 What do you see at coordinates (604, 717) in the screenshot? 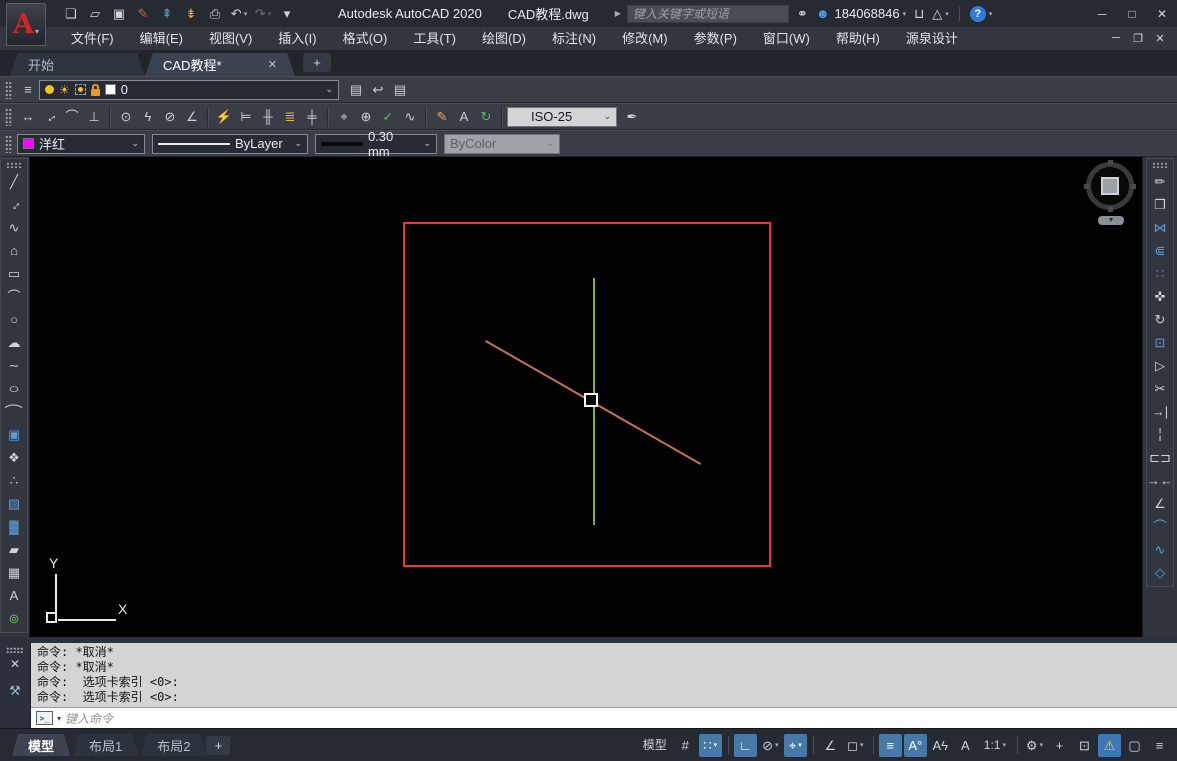
I see `command-input-row: >_ ▾ 键入命令` at bounding box center [604, 717].